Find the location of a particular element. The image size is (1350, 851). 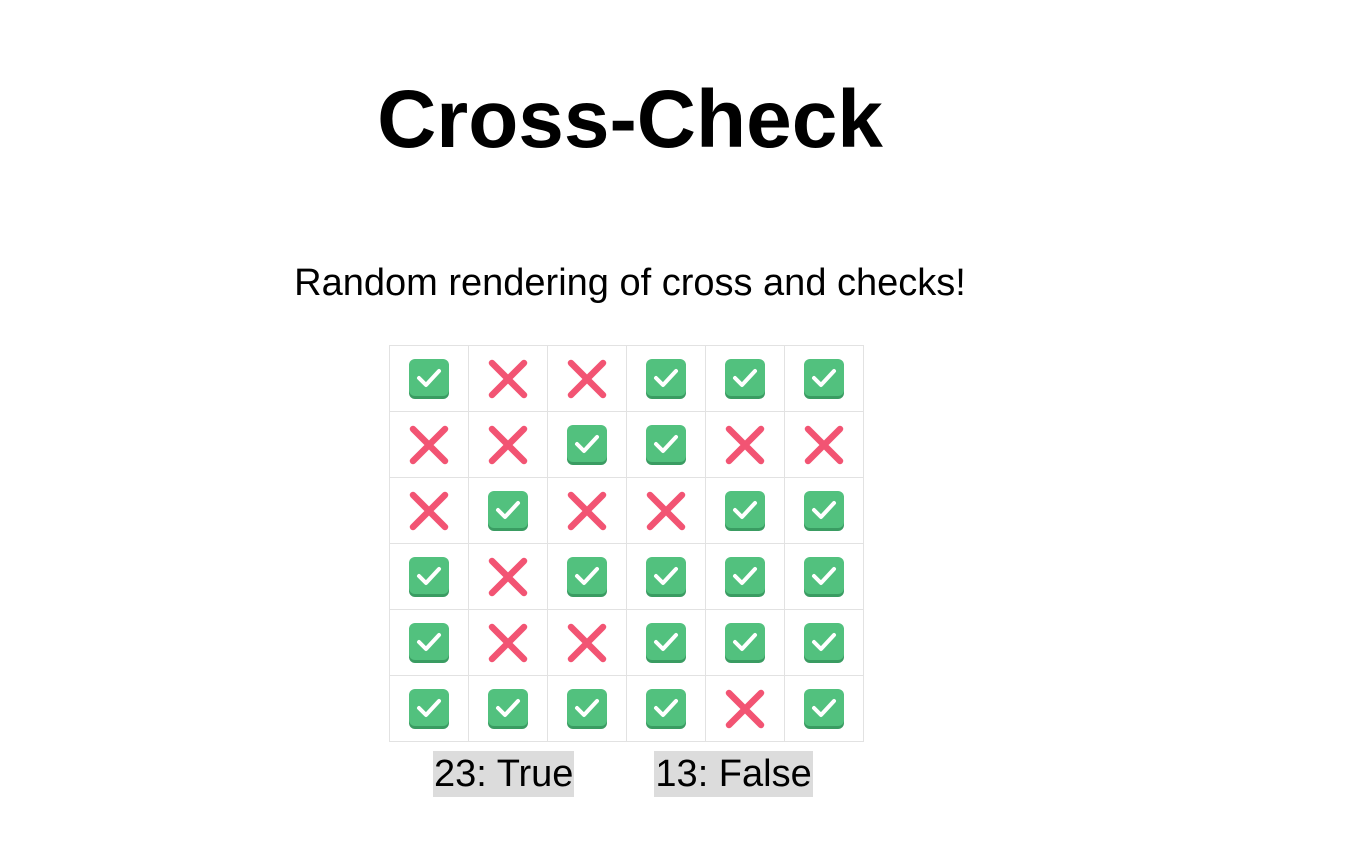

false-count: 13: False is located at coordinates (733, 774).